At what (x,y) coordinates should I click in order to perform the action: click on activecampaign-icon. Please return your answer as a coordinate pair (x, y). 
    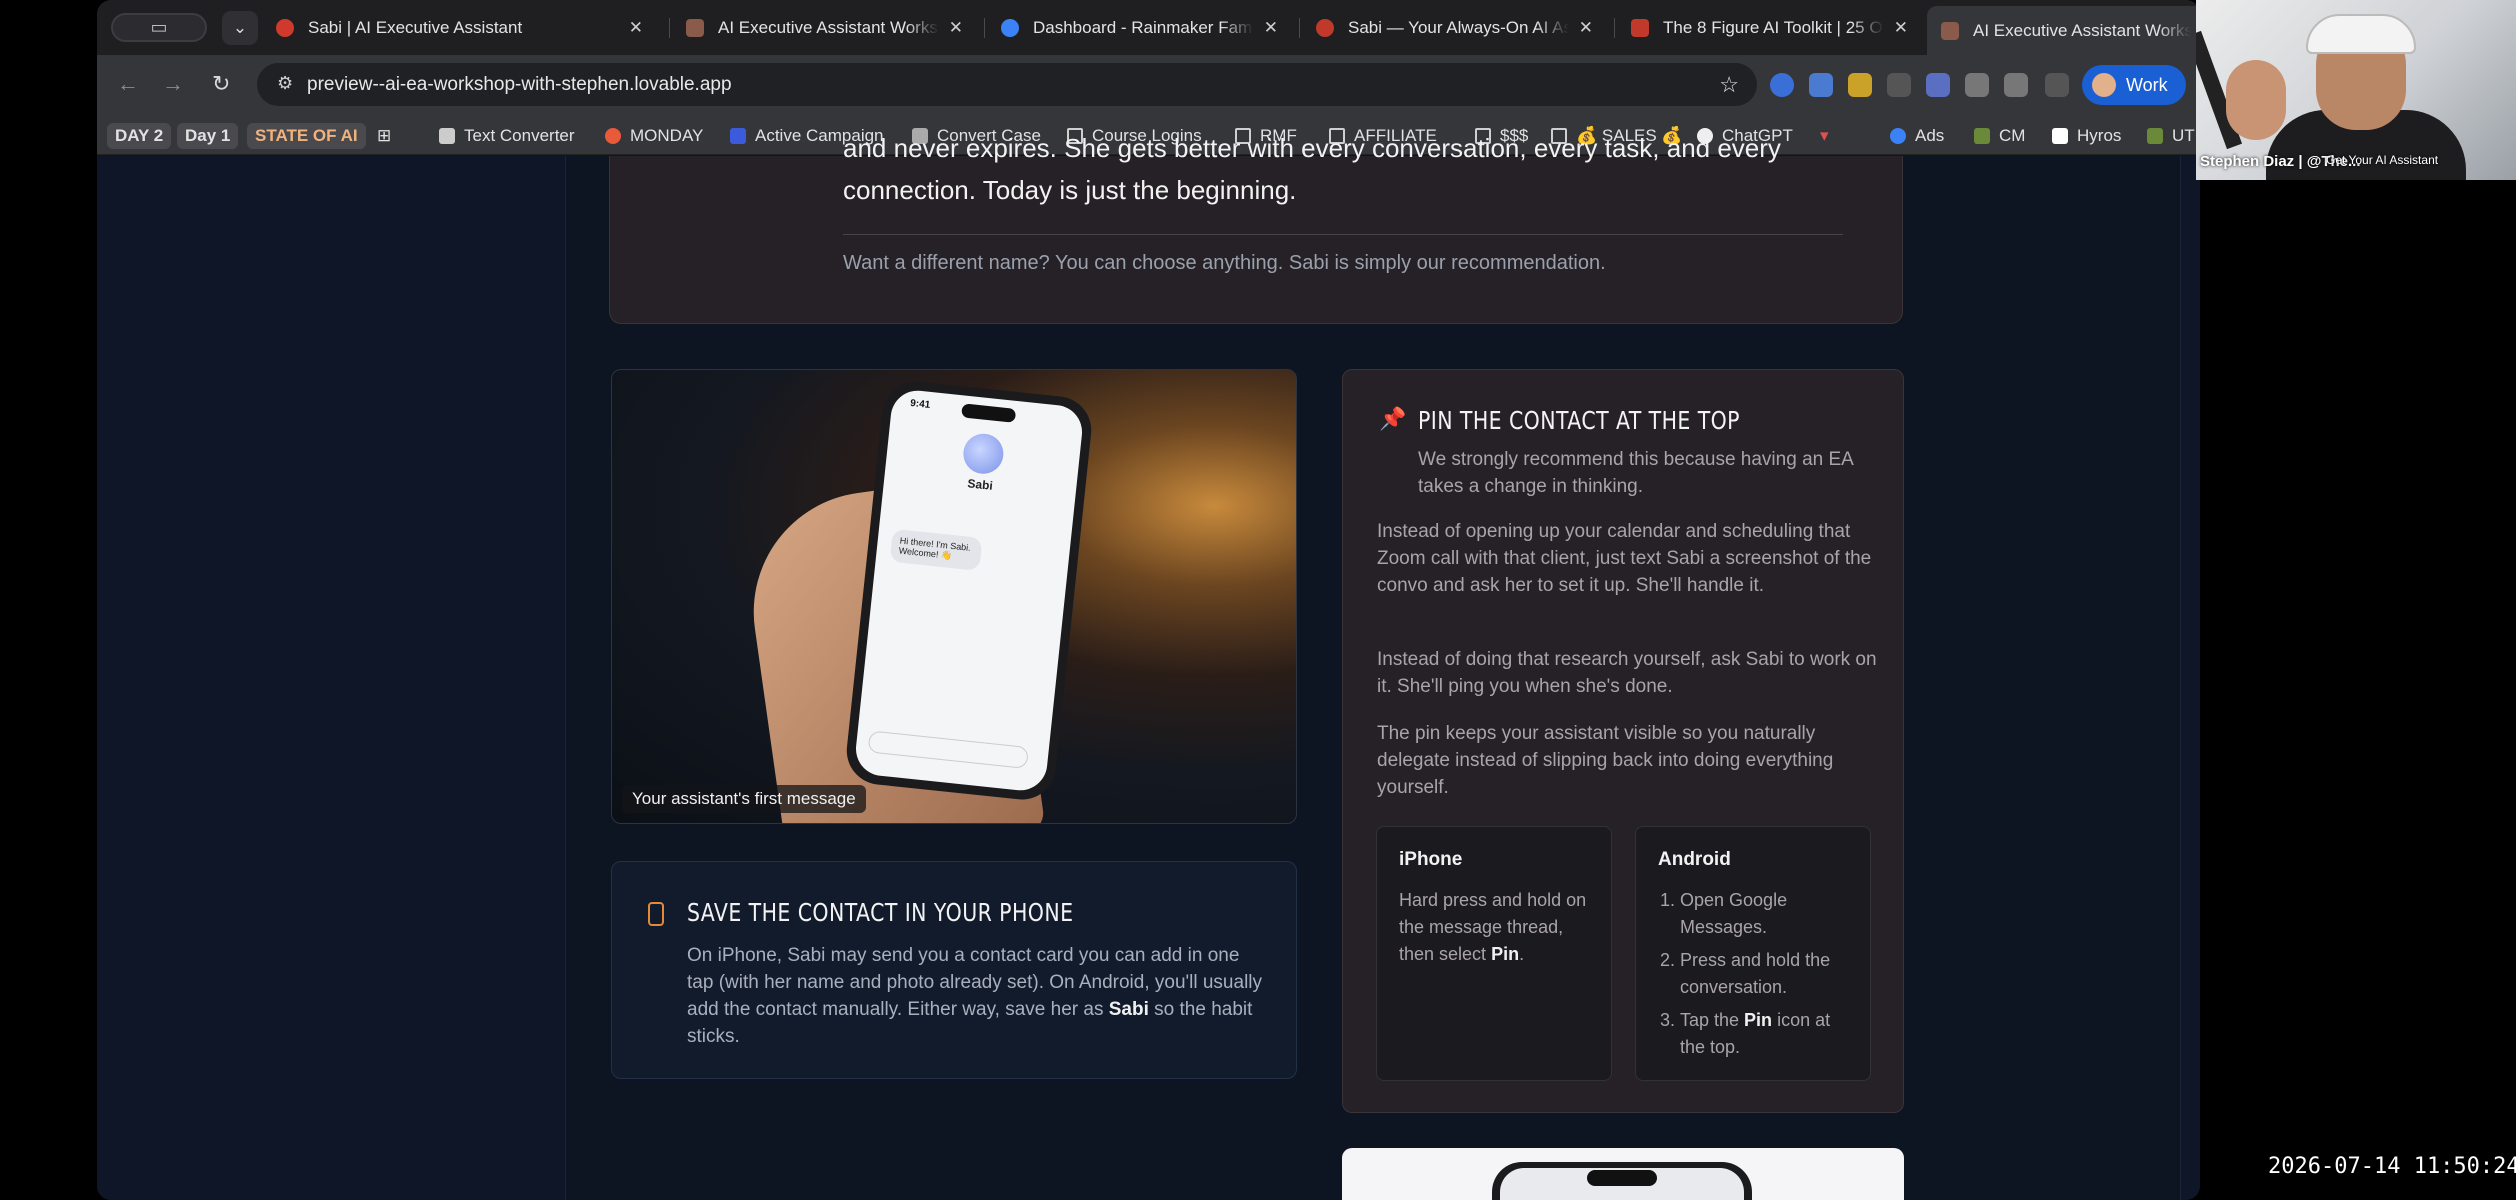
    Looking at the image, I should click on (738, 136).